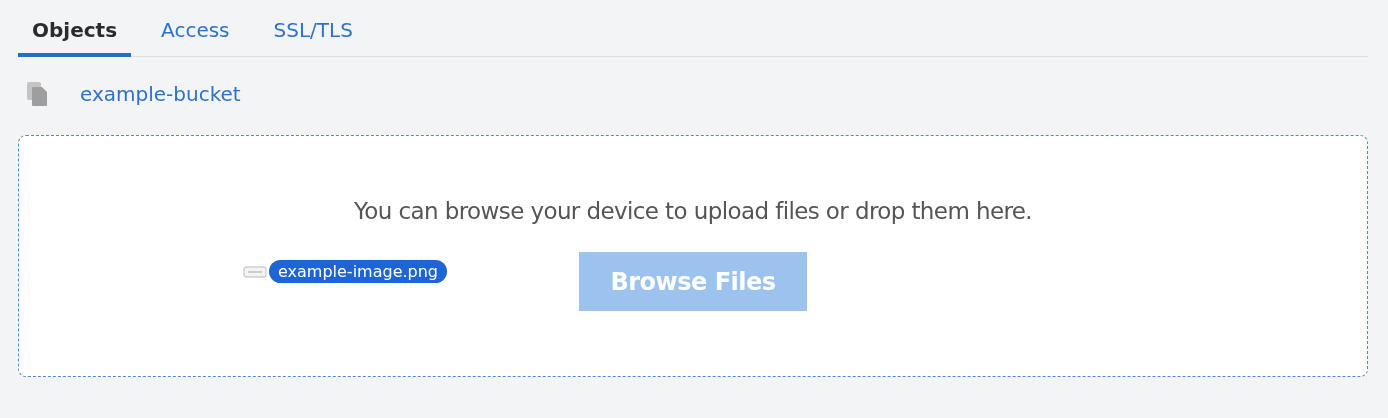  I want to click on upload-instructions: You can browse your device to upload files or drop them here., so click(693, 211).